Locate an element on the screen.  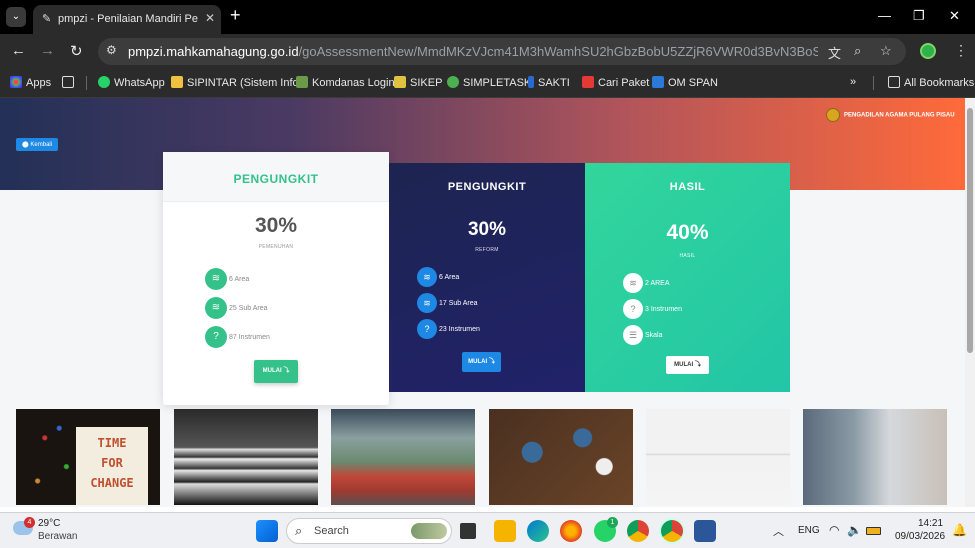
card-item: ≋ 25 Sub Area is located at coordinates (236, 308).